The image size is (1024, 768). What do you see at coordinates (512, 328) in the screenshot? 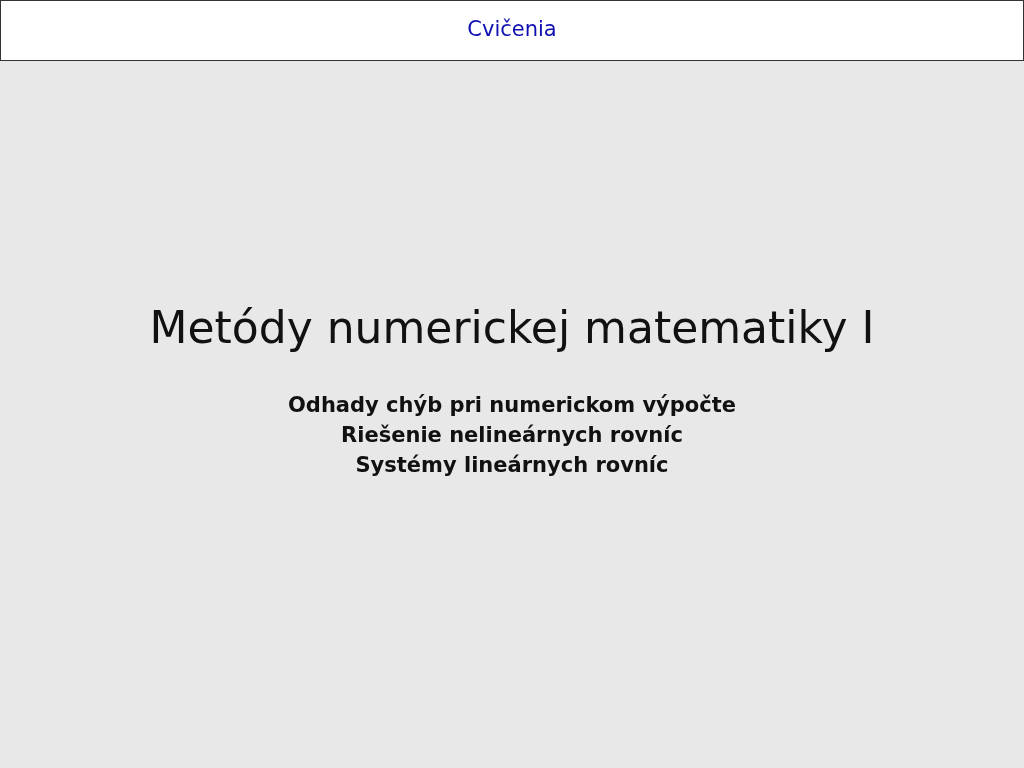
I see `slide-title: Metódy numerickej matematiky I` at bounding box center [512, 328].